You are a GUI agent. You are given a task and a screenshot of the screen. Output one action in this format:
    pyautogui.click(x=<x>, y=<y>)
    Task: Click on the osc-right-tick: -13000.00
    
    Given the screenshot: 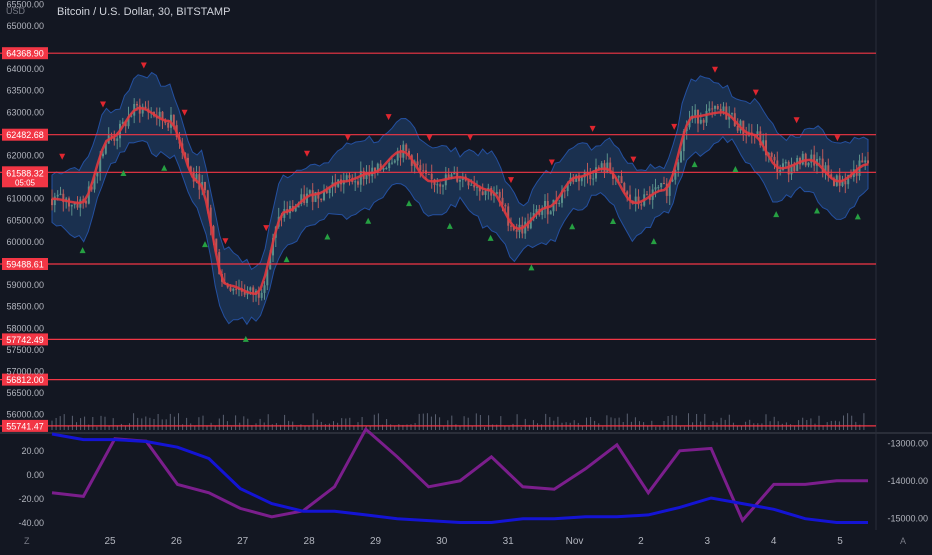 What is the action you would take?
    pyautogui.click(x=907, y=443)
    